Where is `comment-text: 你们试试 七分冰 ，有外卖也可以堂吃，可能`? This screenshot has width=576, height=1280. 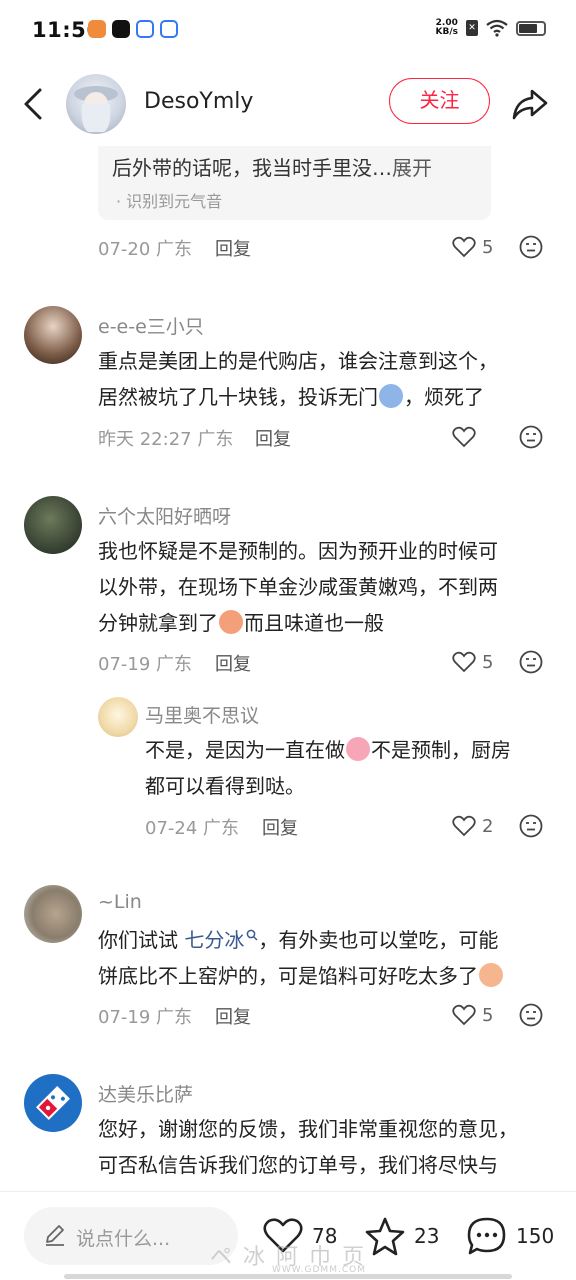
comment-text: 你们试试 七分冰 ，有外卖也可以堂吃，可能 is located at coordinates (298, 940).